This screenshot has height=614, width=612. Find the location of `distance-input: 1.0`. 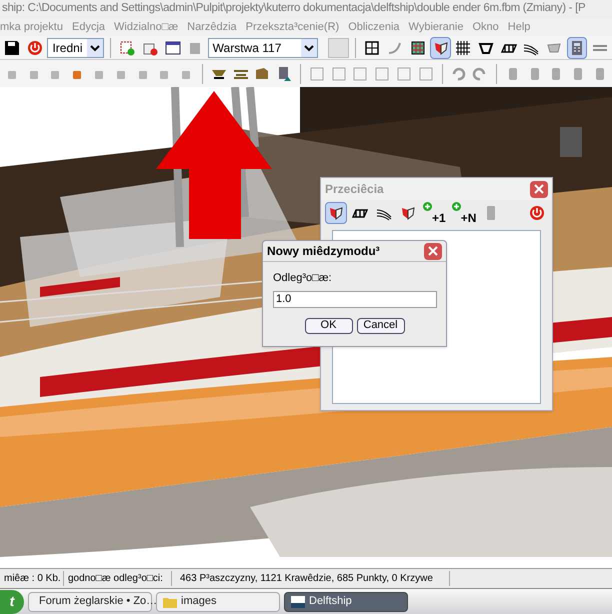

distance-input: 1.0 is located at coordinates (355, 299).